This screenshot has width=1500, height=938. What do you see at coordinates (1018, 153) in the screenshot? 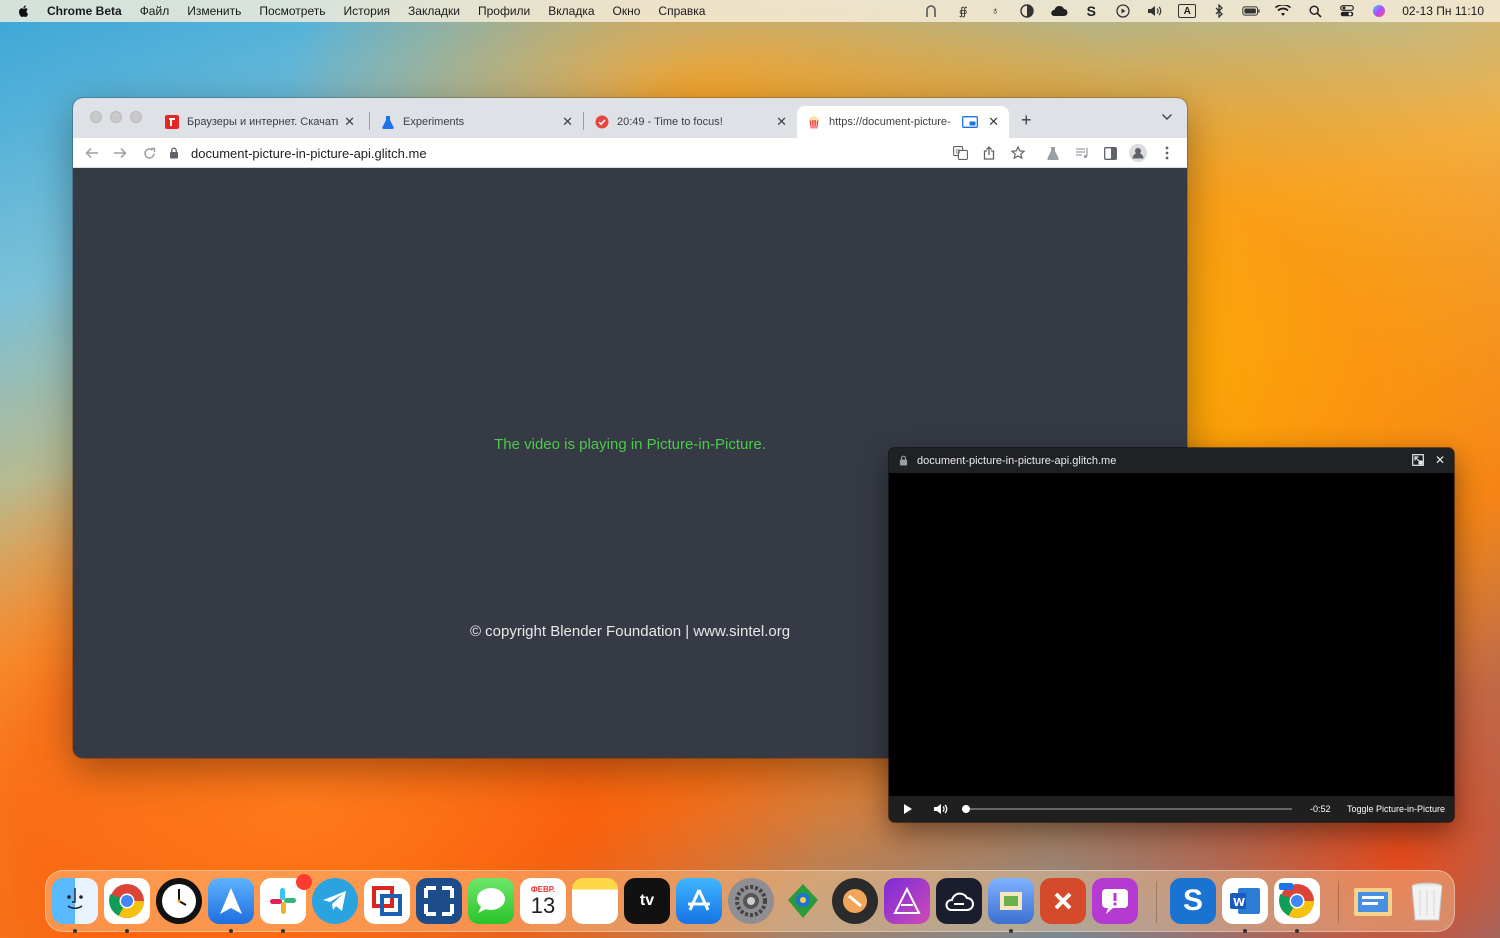
I see `bookmark-star-icon` at bounding box center [1018, 153].